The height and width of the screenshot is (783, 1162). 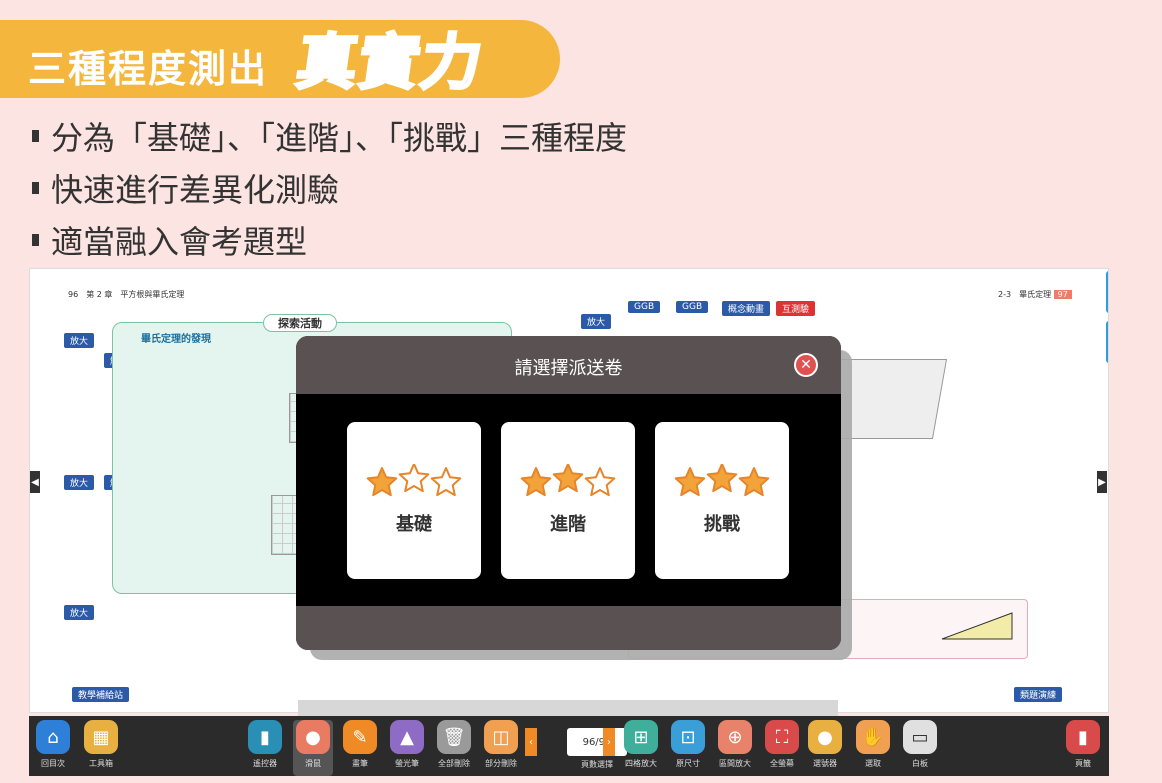 What do you see at coordinates (1102, 482) in the screenshot?
I see `next-page-arrow: ▶` at bounding box center [1102, 482].